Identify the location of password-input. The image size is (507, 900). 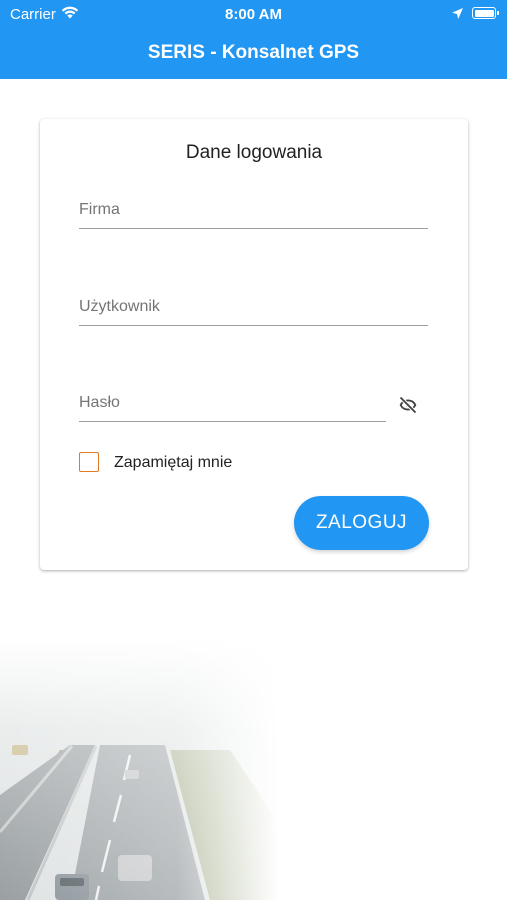
(232, 403).